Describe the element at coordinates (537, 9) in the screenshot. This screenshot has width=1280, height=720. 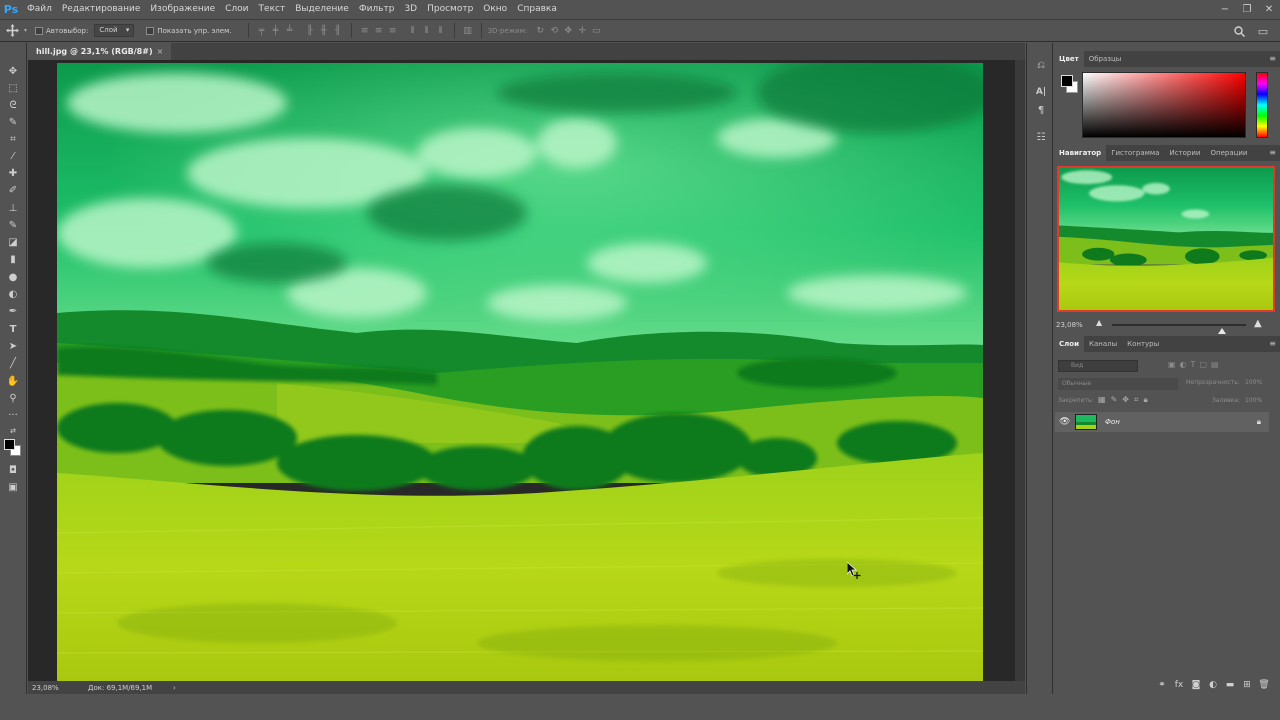
I see `menu-help: Справка` at that location.